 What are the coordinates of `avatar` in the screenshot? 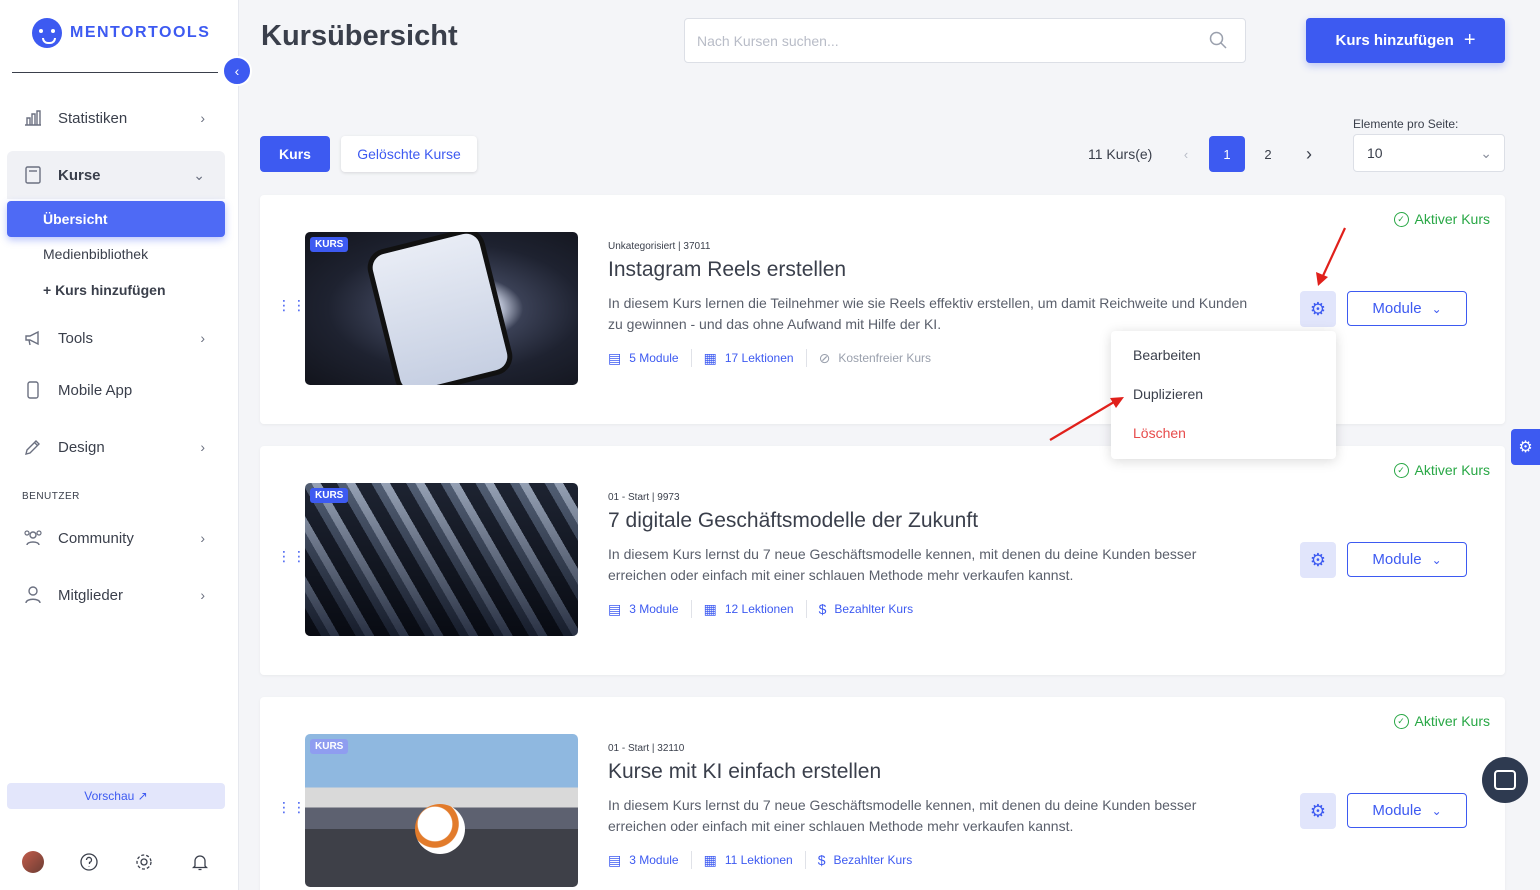 It's located at (33, 862).